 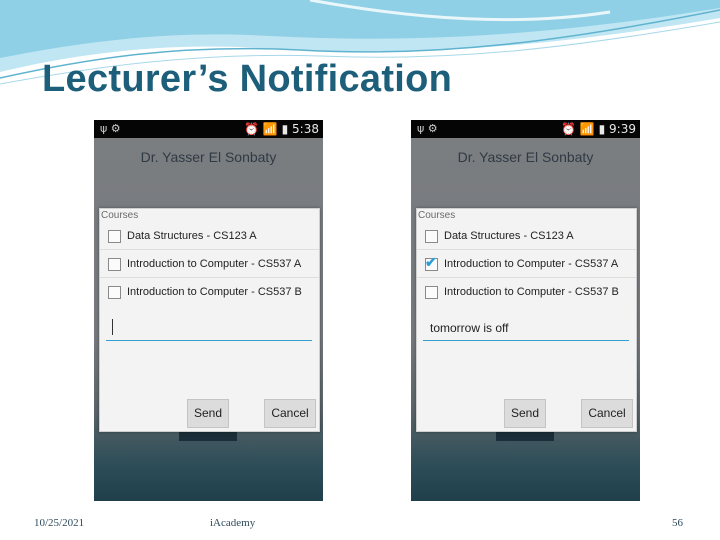 I want to click on status-bar: ψ ⚙ ⏰ 📶 ▮ 5:38, so click(x=208, y=129).